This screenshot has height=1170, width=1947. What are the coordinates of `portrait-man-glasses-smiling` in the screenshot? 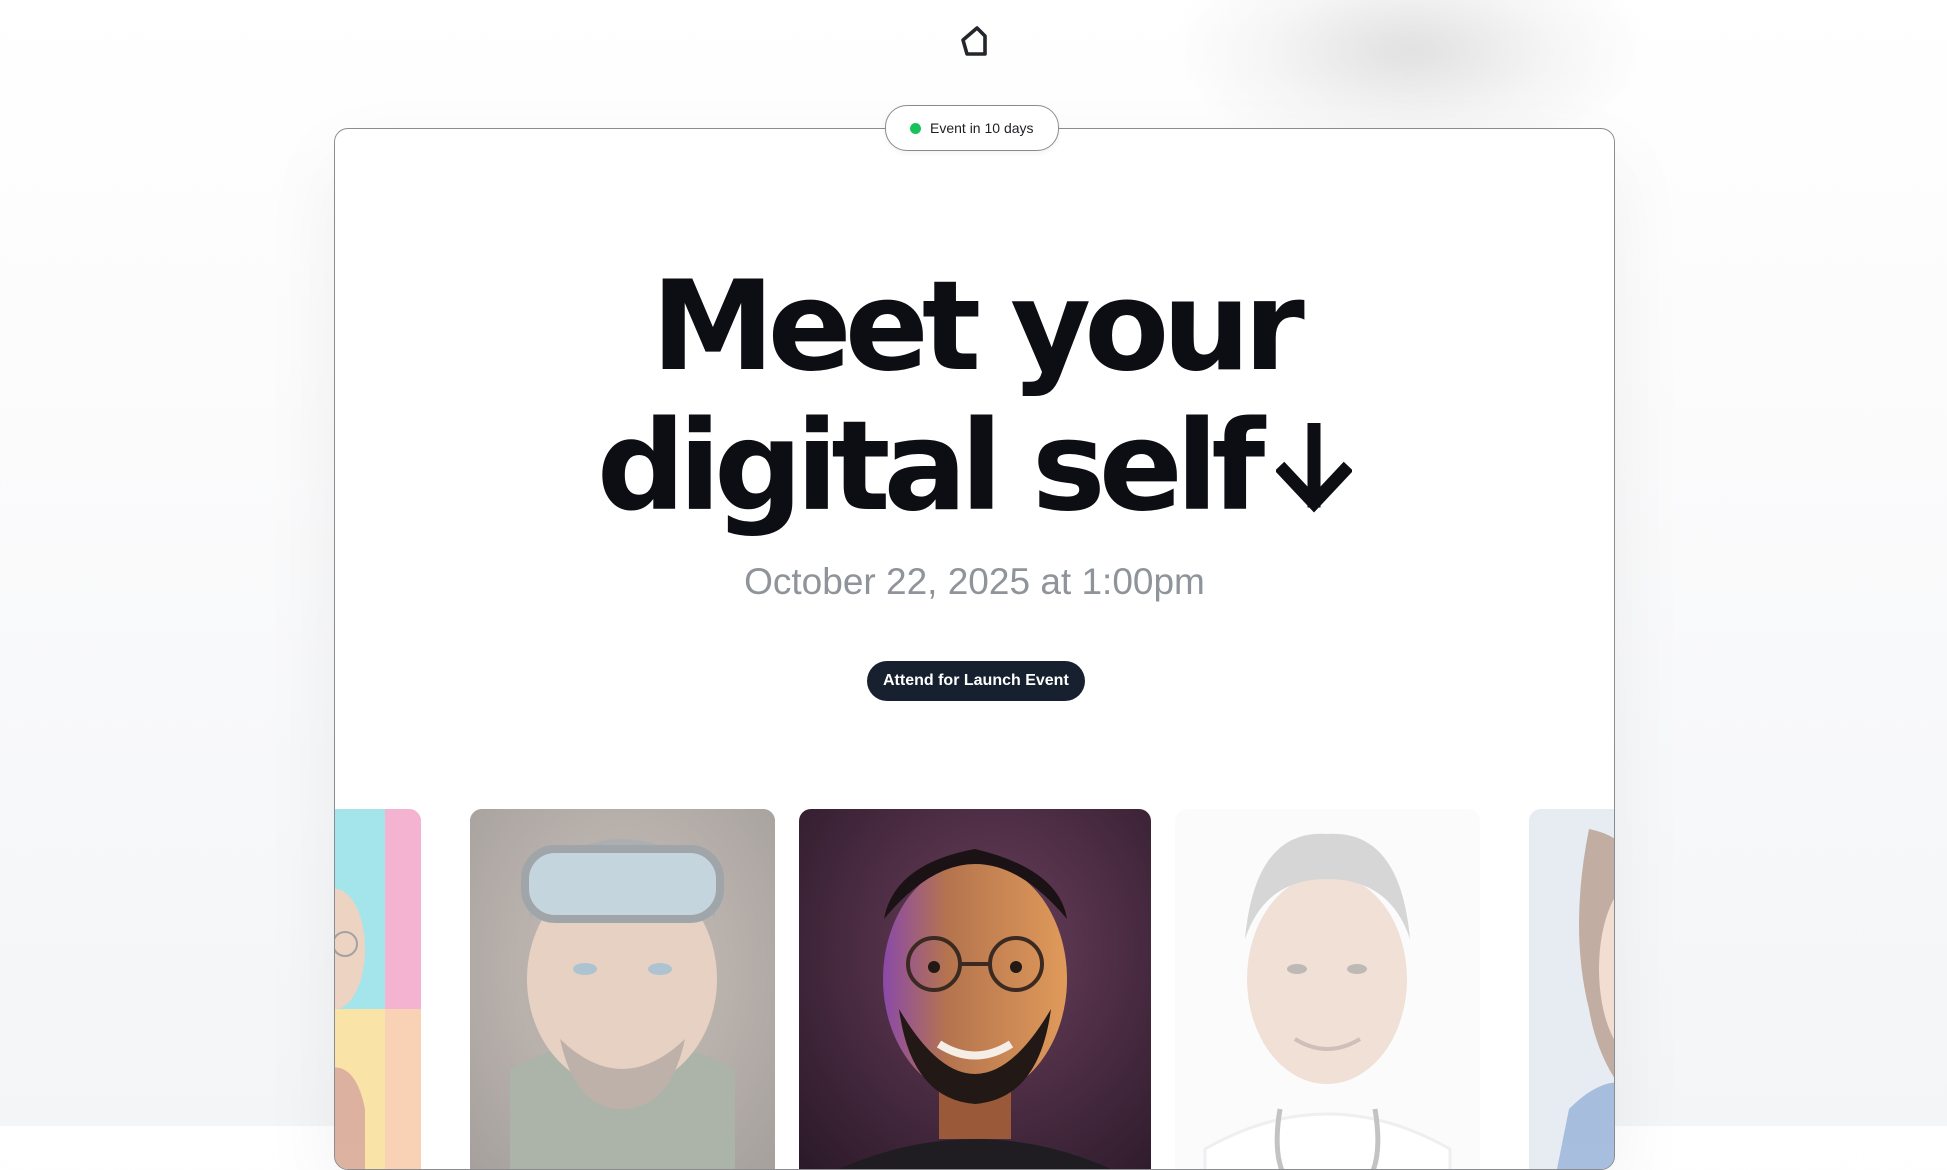 It's located at (975, 989).